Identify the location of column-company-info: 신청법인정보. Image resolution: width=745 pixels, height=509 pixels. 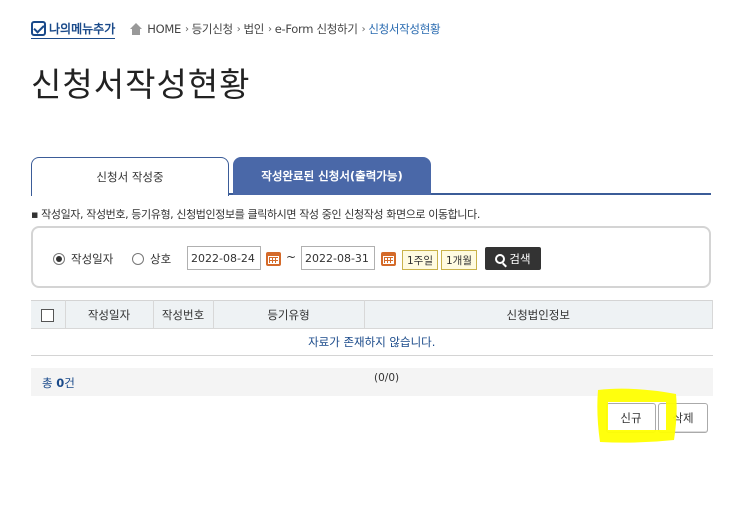
(538, 314).